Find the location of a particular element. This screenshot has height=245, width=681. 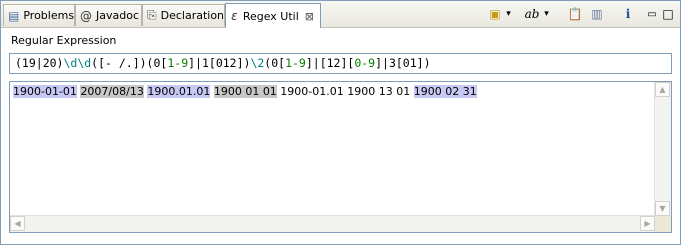

close-icon: ⊠ is located at coordinates (309, 16).